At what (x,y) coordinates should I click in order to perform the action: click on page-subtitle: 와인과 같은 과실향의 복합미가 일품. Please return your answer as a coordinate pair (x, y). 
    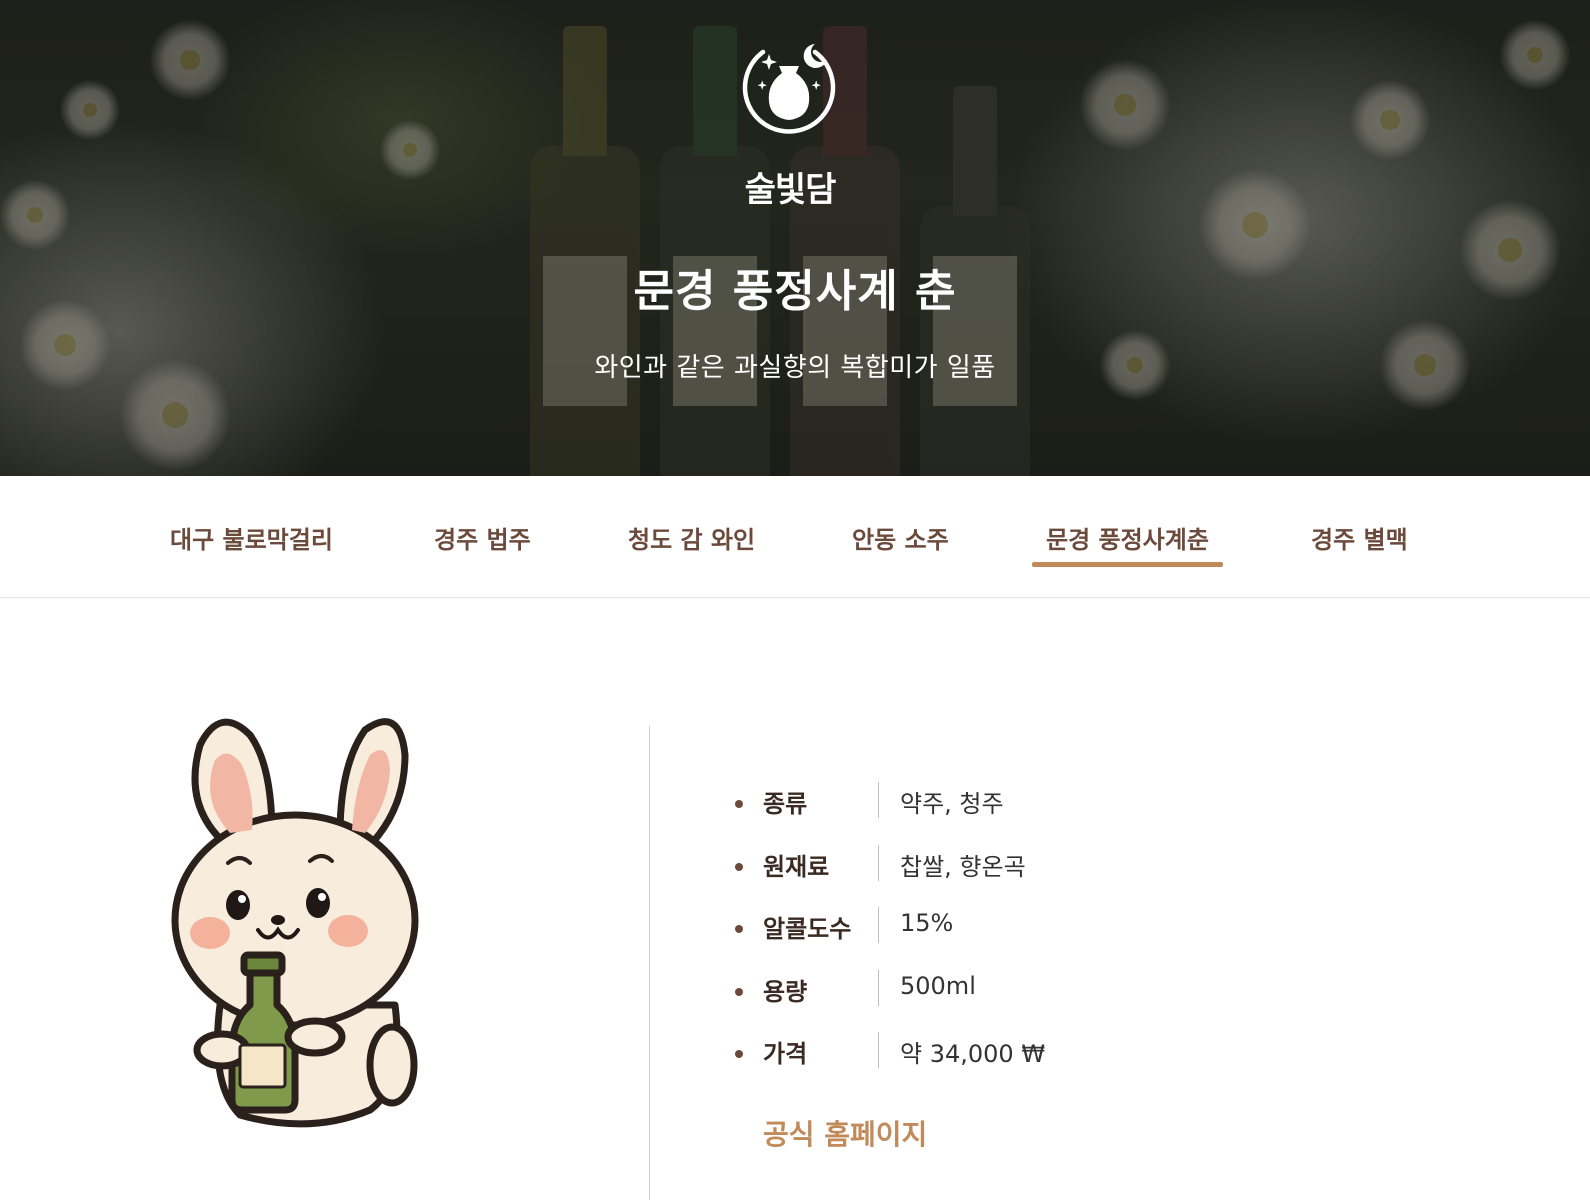
    Looking at the image, I should click on (795, 368).